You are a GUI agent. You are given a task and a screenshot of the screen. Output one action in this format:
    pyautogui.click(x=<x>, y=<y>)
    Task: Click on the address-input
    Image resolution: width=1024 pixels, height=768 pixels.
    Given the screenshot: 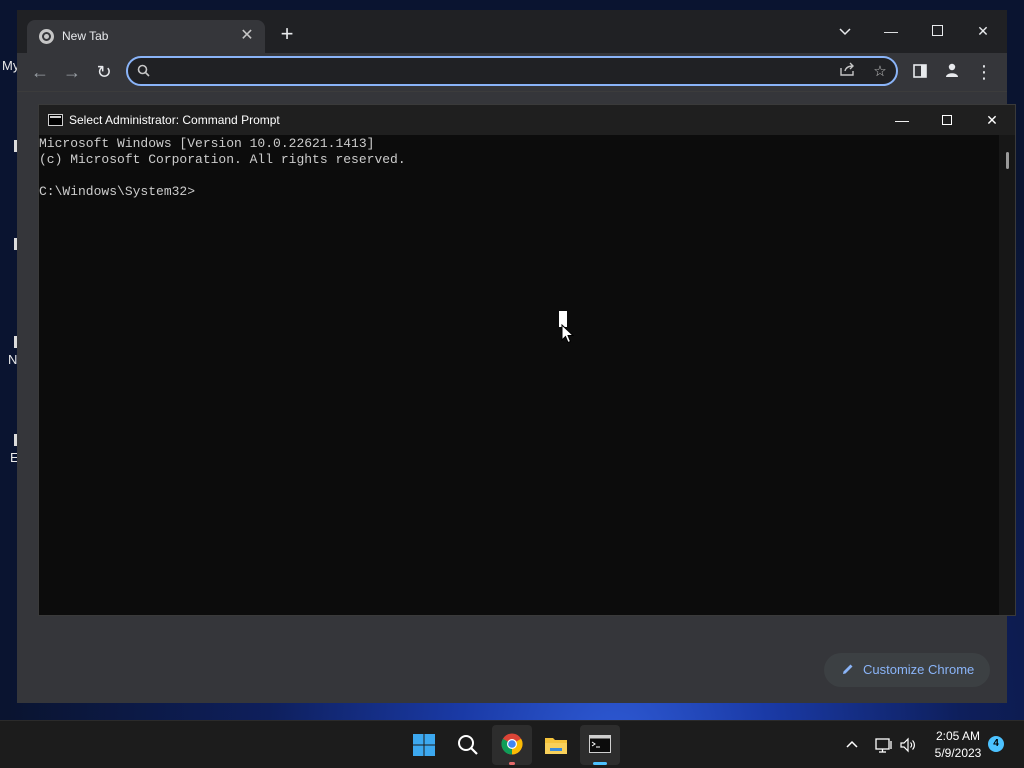 What is the action you would take?
    pyautogui.click(x=483, y=72)
    